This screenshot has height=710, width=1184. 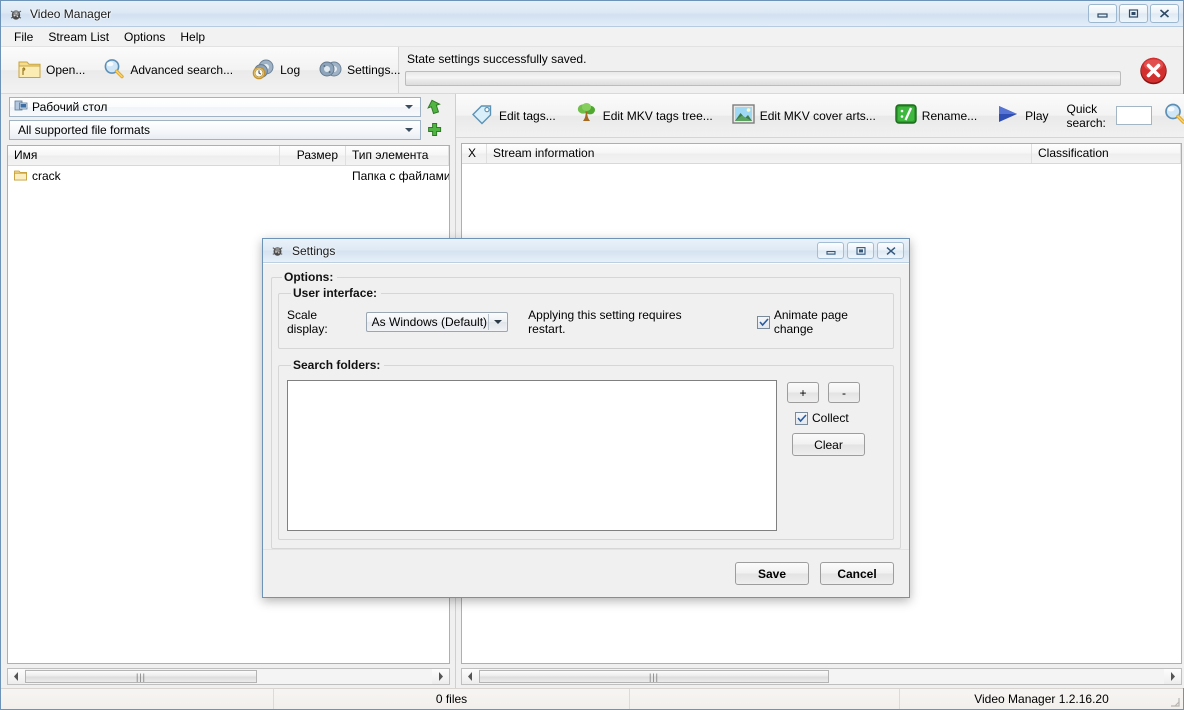 I want to click on dialog-close-button, so click(x=890, y=250).